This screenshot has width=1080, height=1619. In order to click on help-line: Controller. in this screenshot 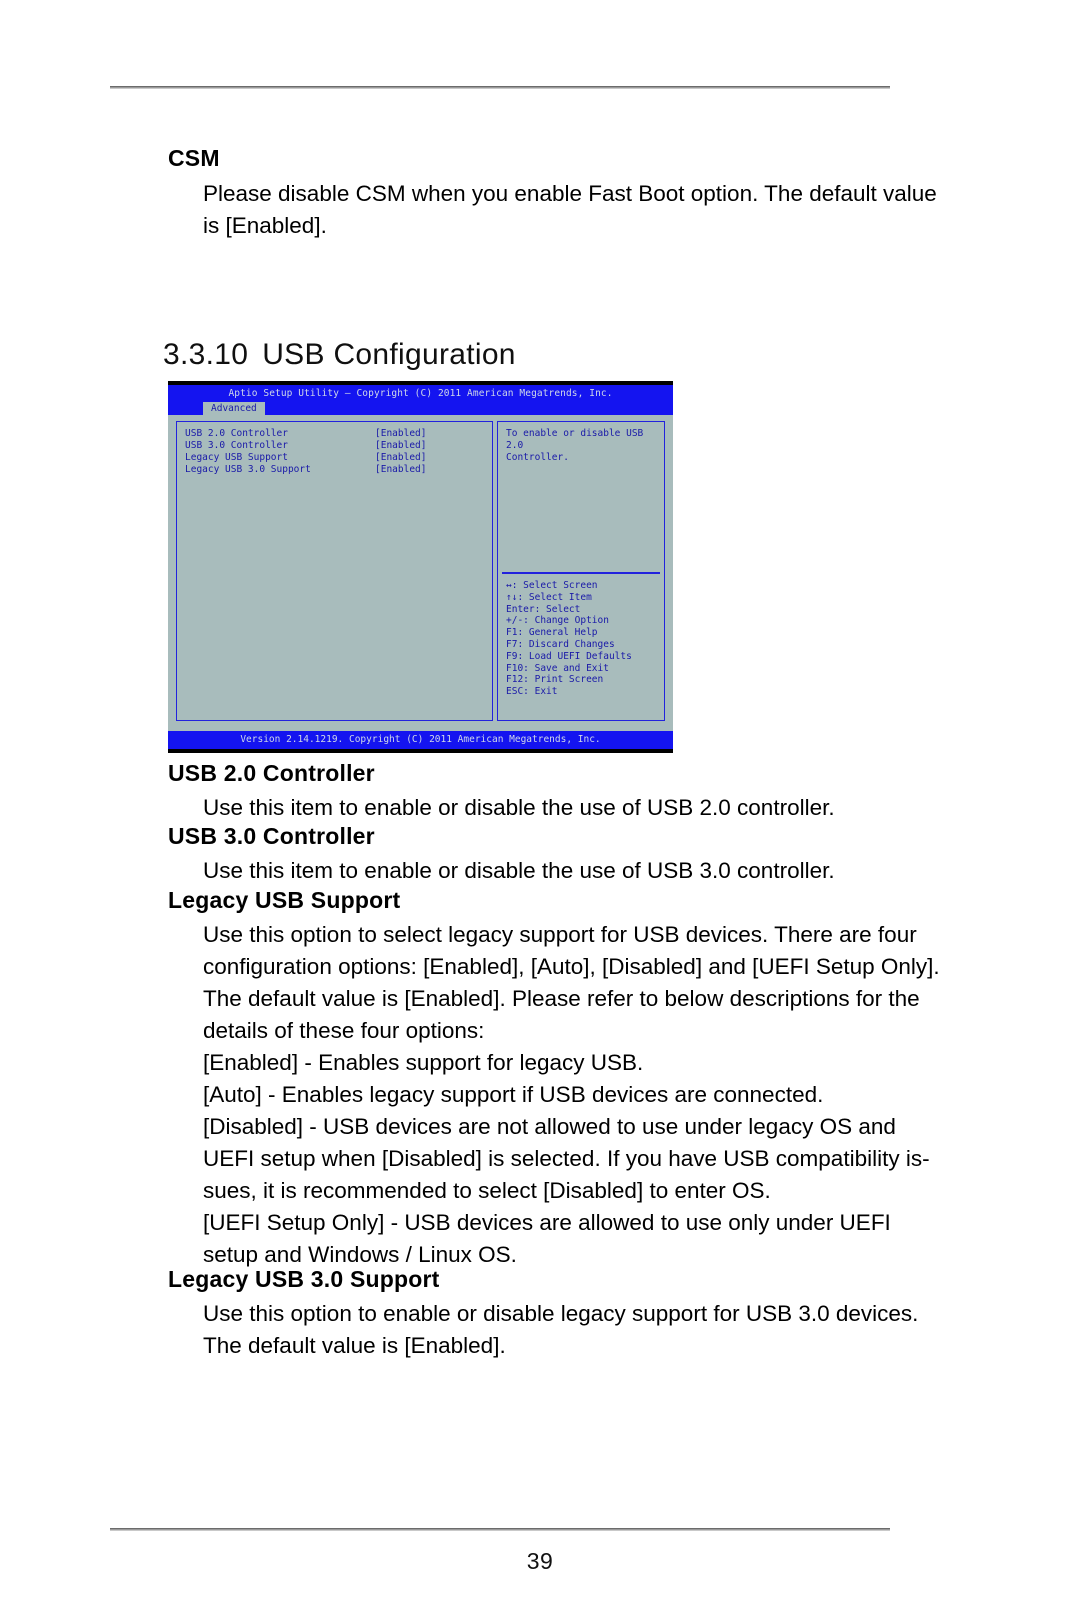, I will do `click(537, 457)`.